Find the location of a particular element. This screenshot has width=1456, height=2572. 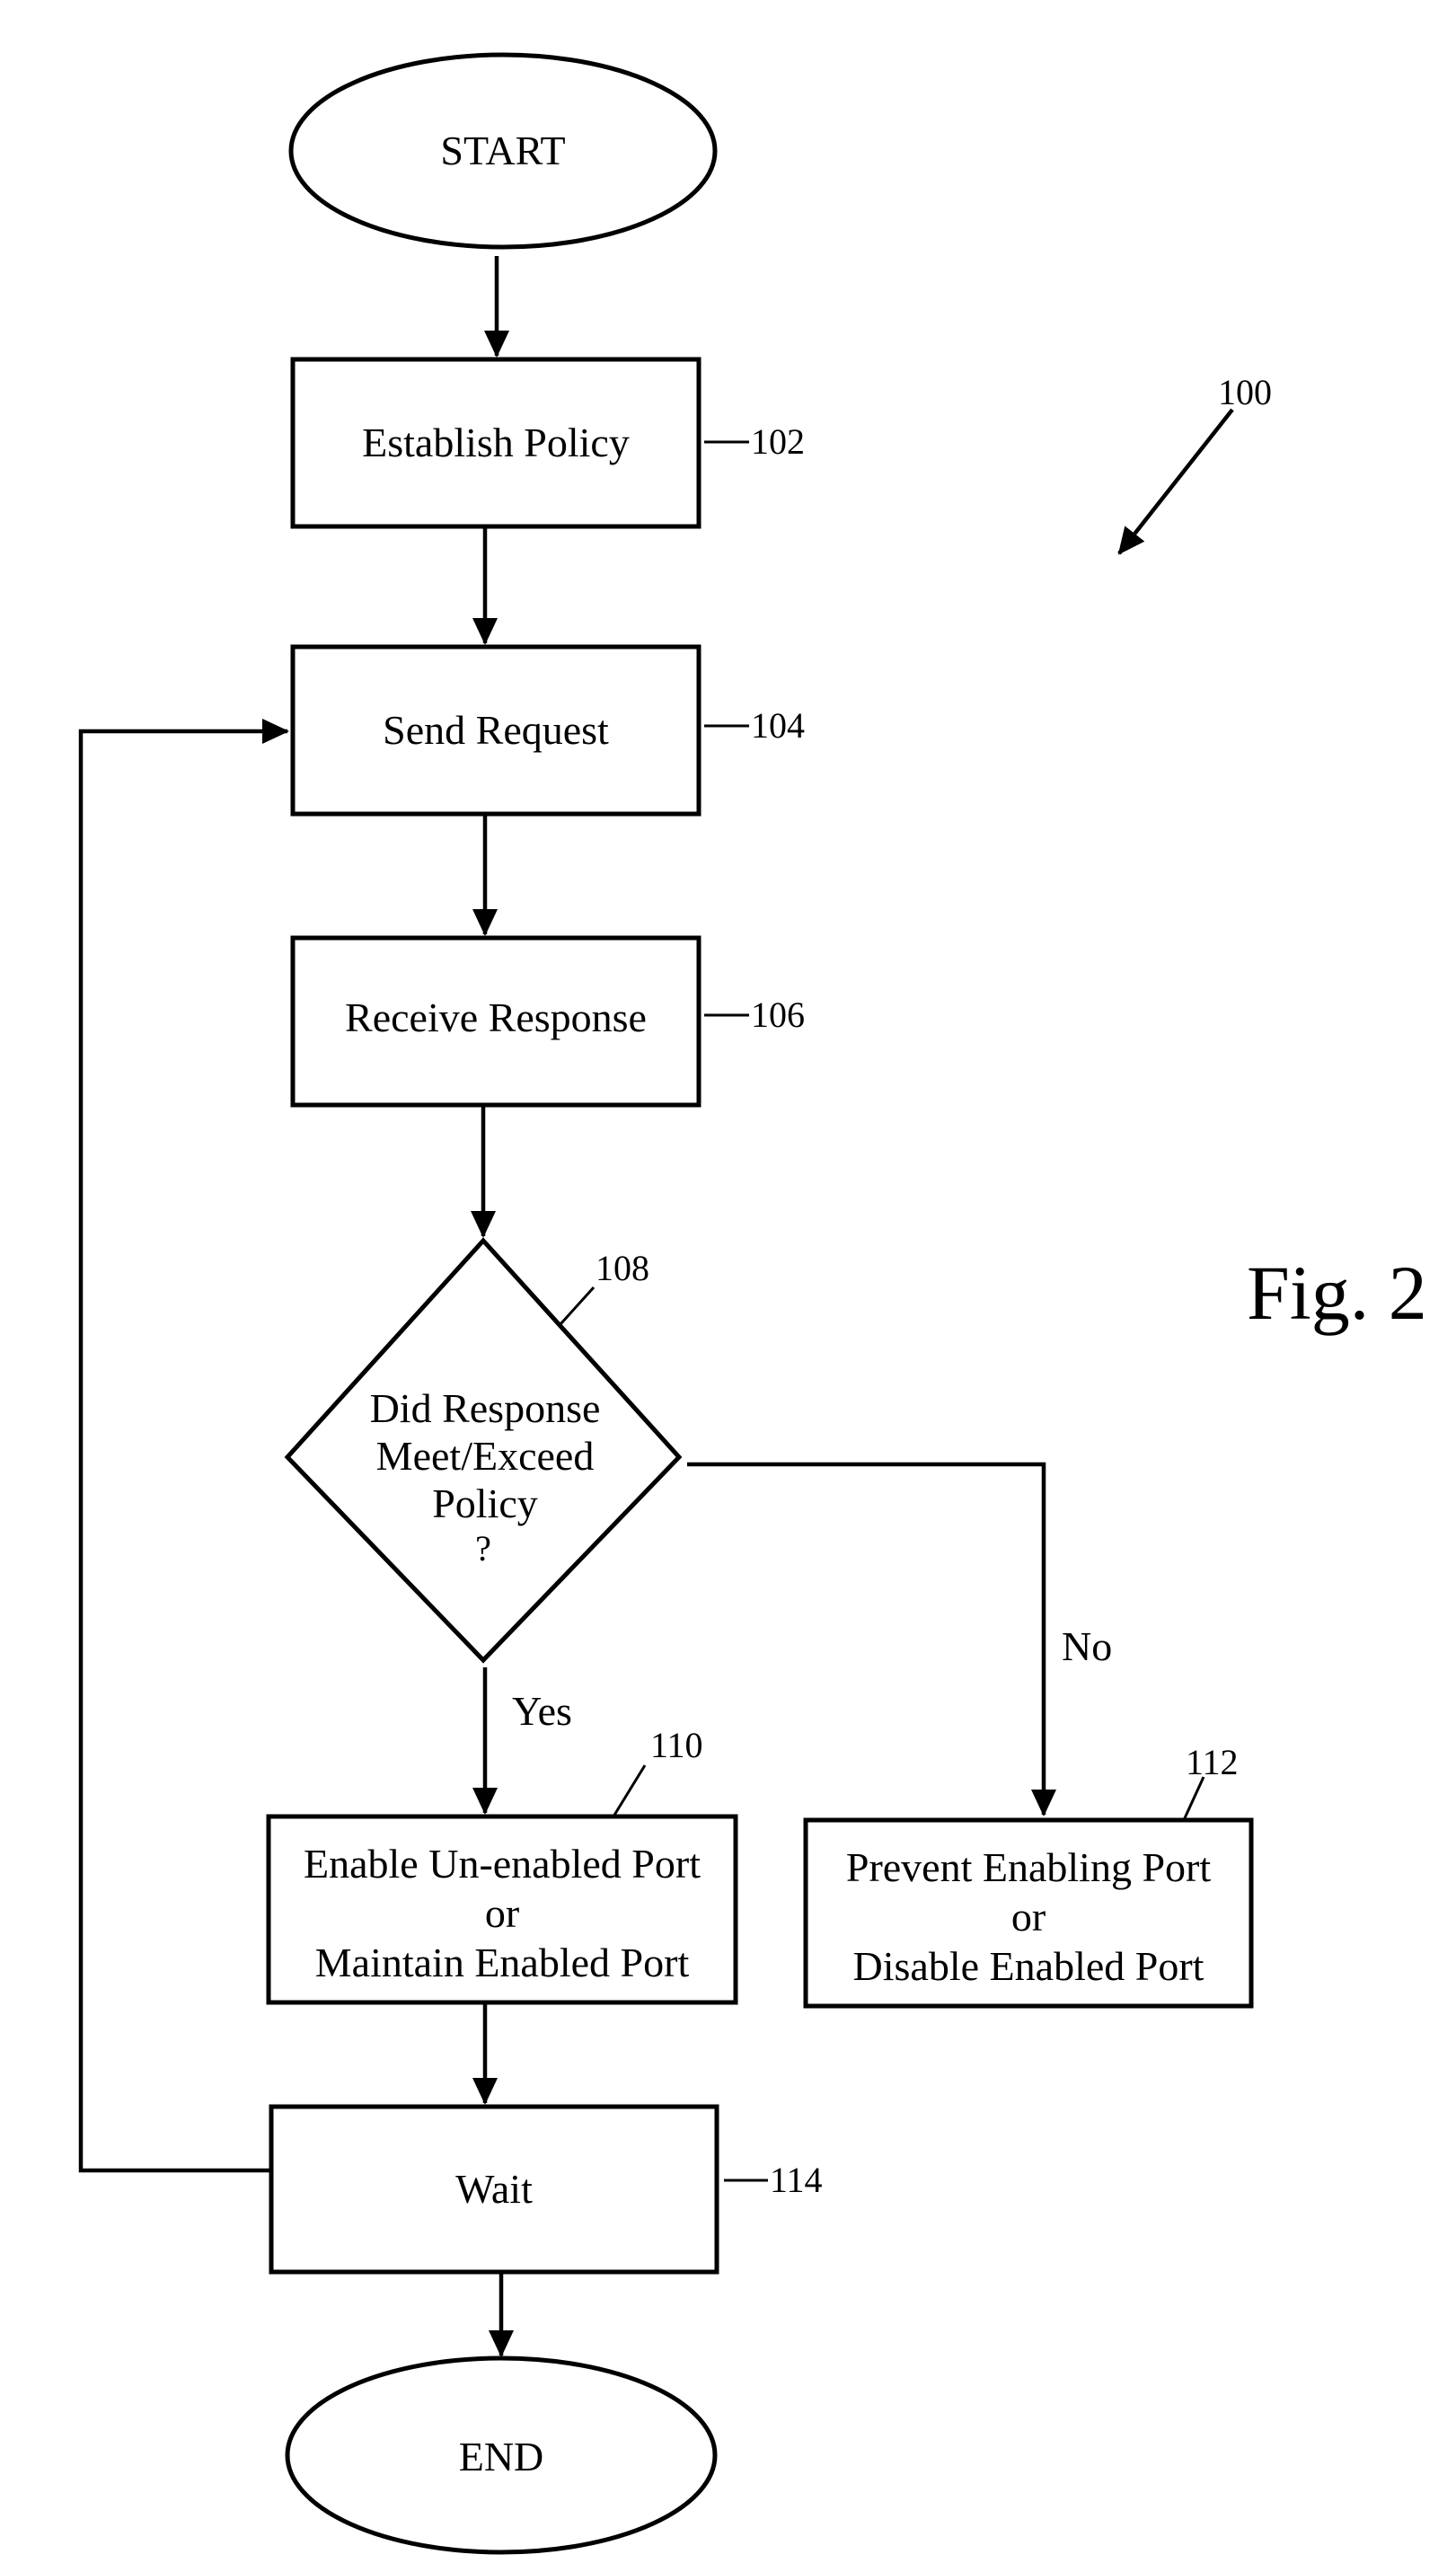

yes-branch-label: Yes is located at coordinates (542, 1711).